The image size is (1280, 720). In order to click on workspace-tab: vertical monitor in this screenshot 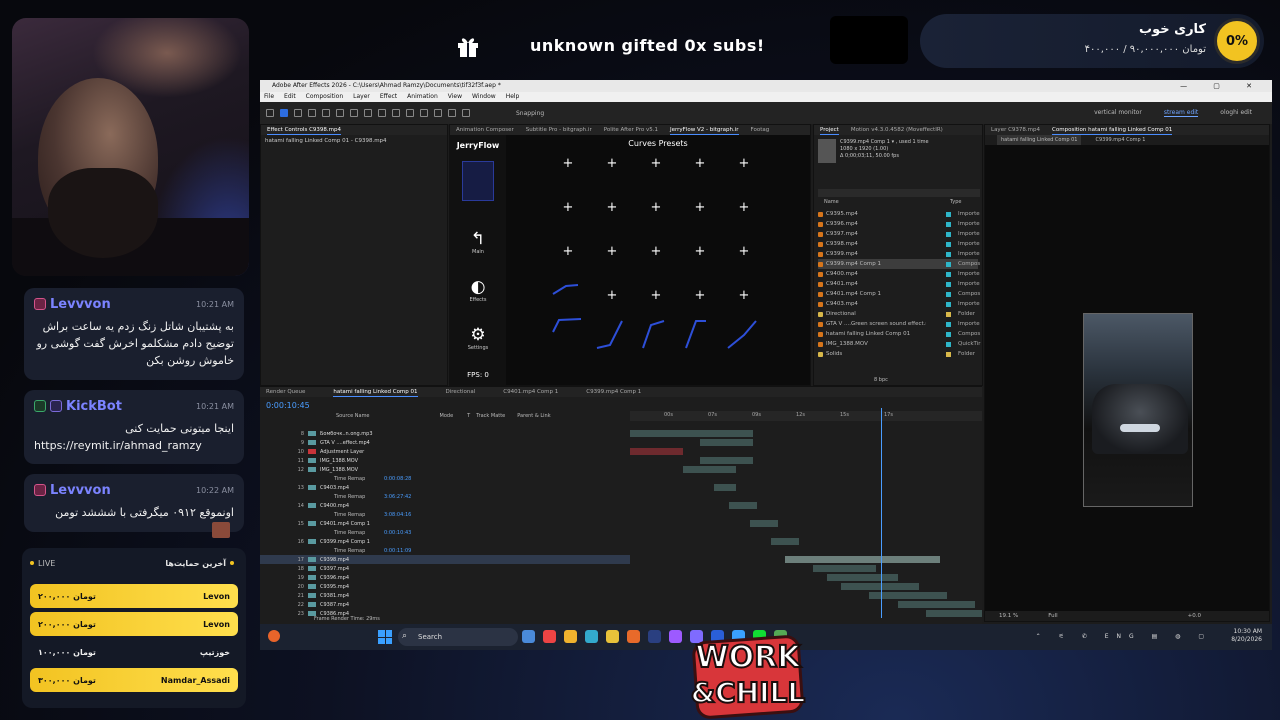, I will do `click(1118, 113)`.